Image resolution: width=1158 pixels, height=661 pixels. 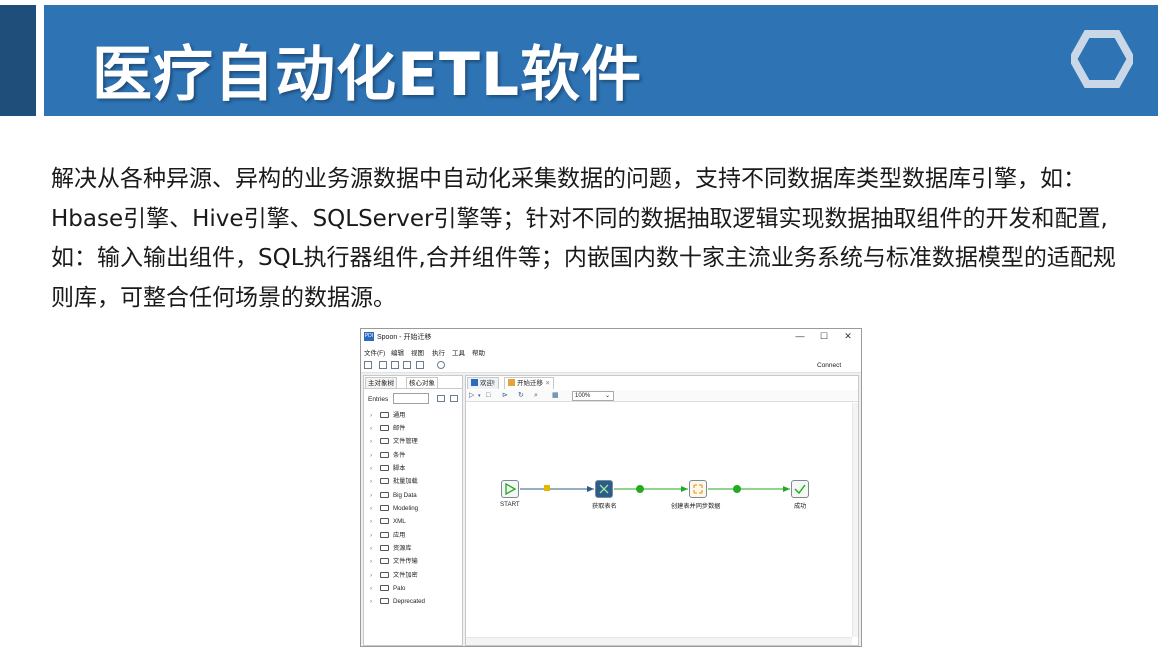 What do you see at coordinates (696, 506) in the screenshot?
I see `step-create-and-sync-label: 创建表并同步数据` at bounding box center [696, 506].